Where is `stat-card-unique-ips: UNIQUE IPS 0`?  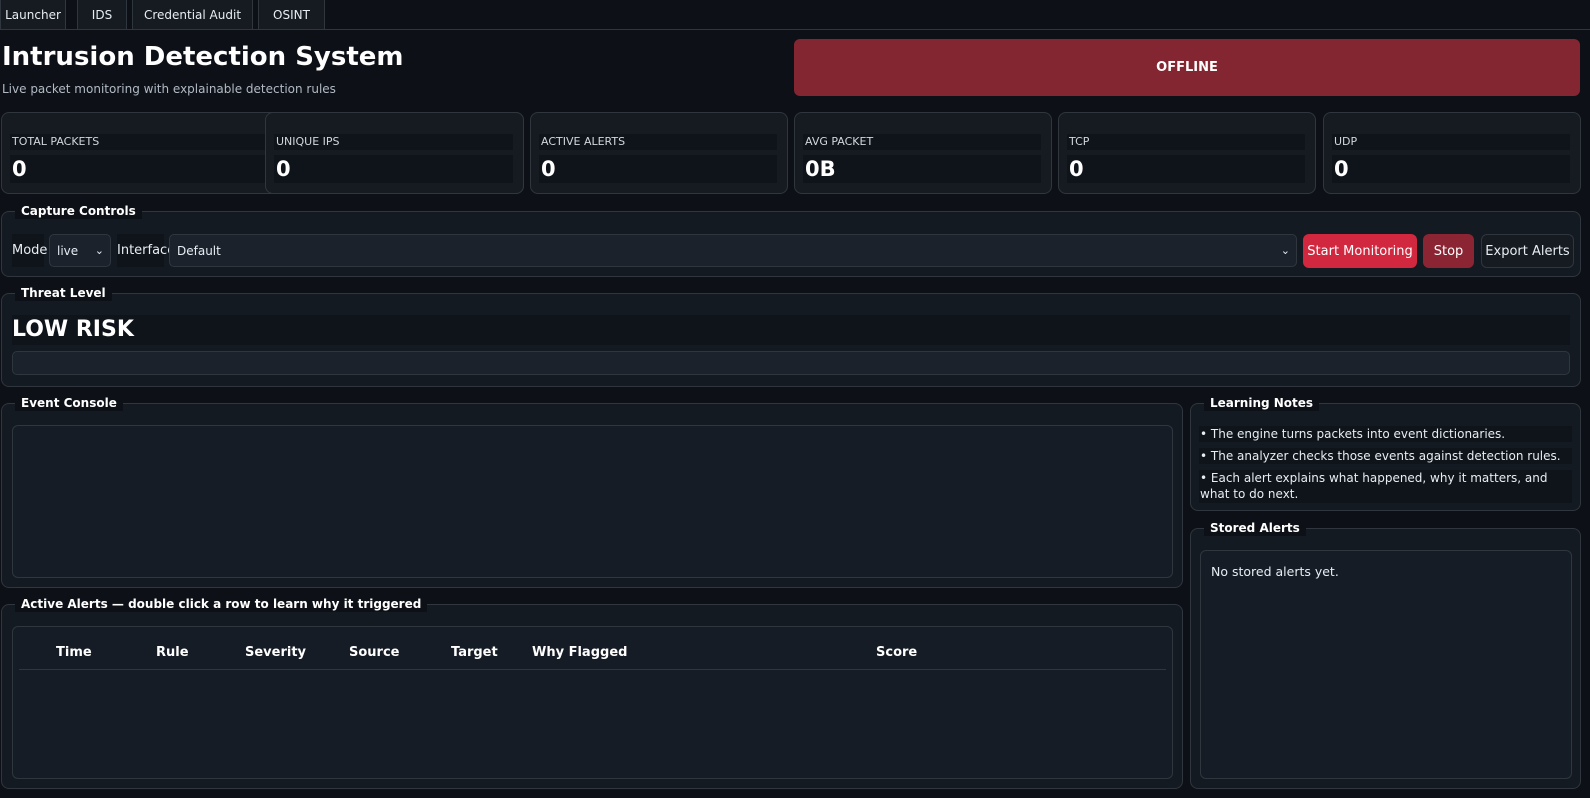 stat-card-unique-ips: UNIQUE IPS 0 is located at coordinates (394, 153).